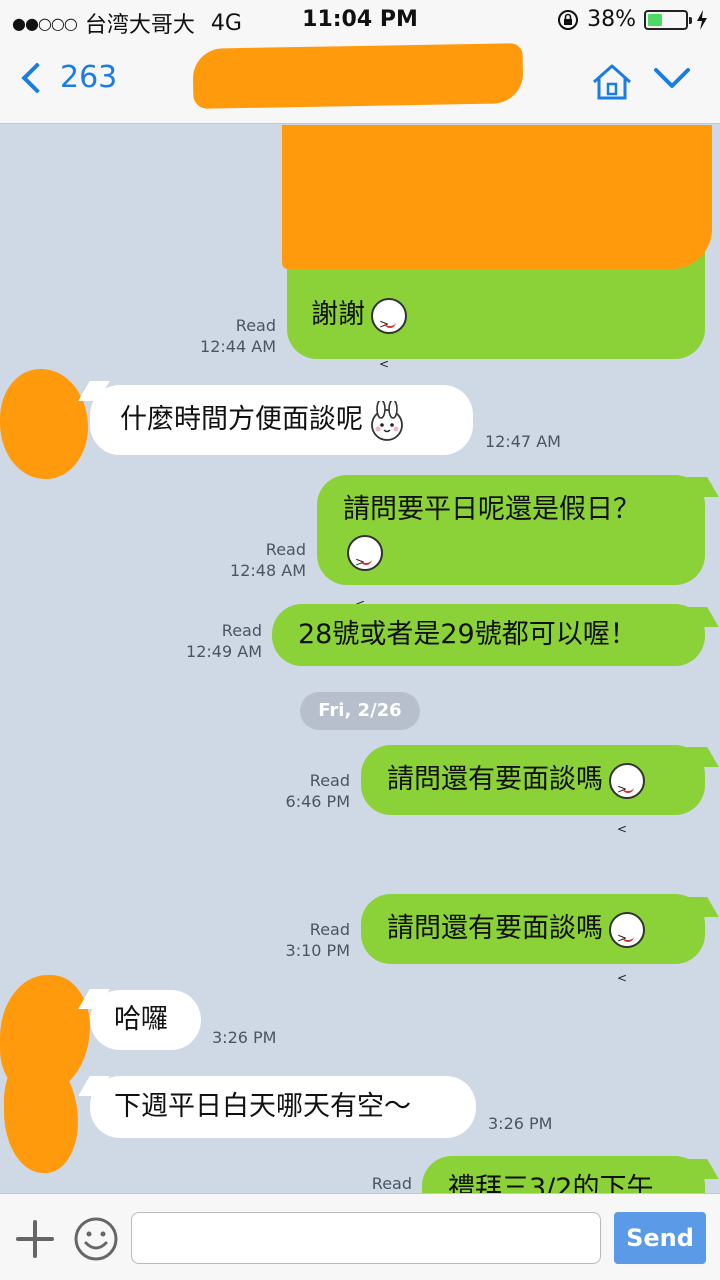 The image size is (720, 1280). I want to click on message-meta: Read 12:44 AM, so click(226, 336).